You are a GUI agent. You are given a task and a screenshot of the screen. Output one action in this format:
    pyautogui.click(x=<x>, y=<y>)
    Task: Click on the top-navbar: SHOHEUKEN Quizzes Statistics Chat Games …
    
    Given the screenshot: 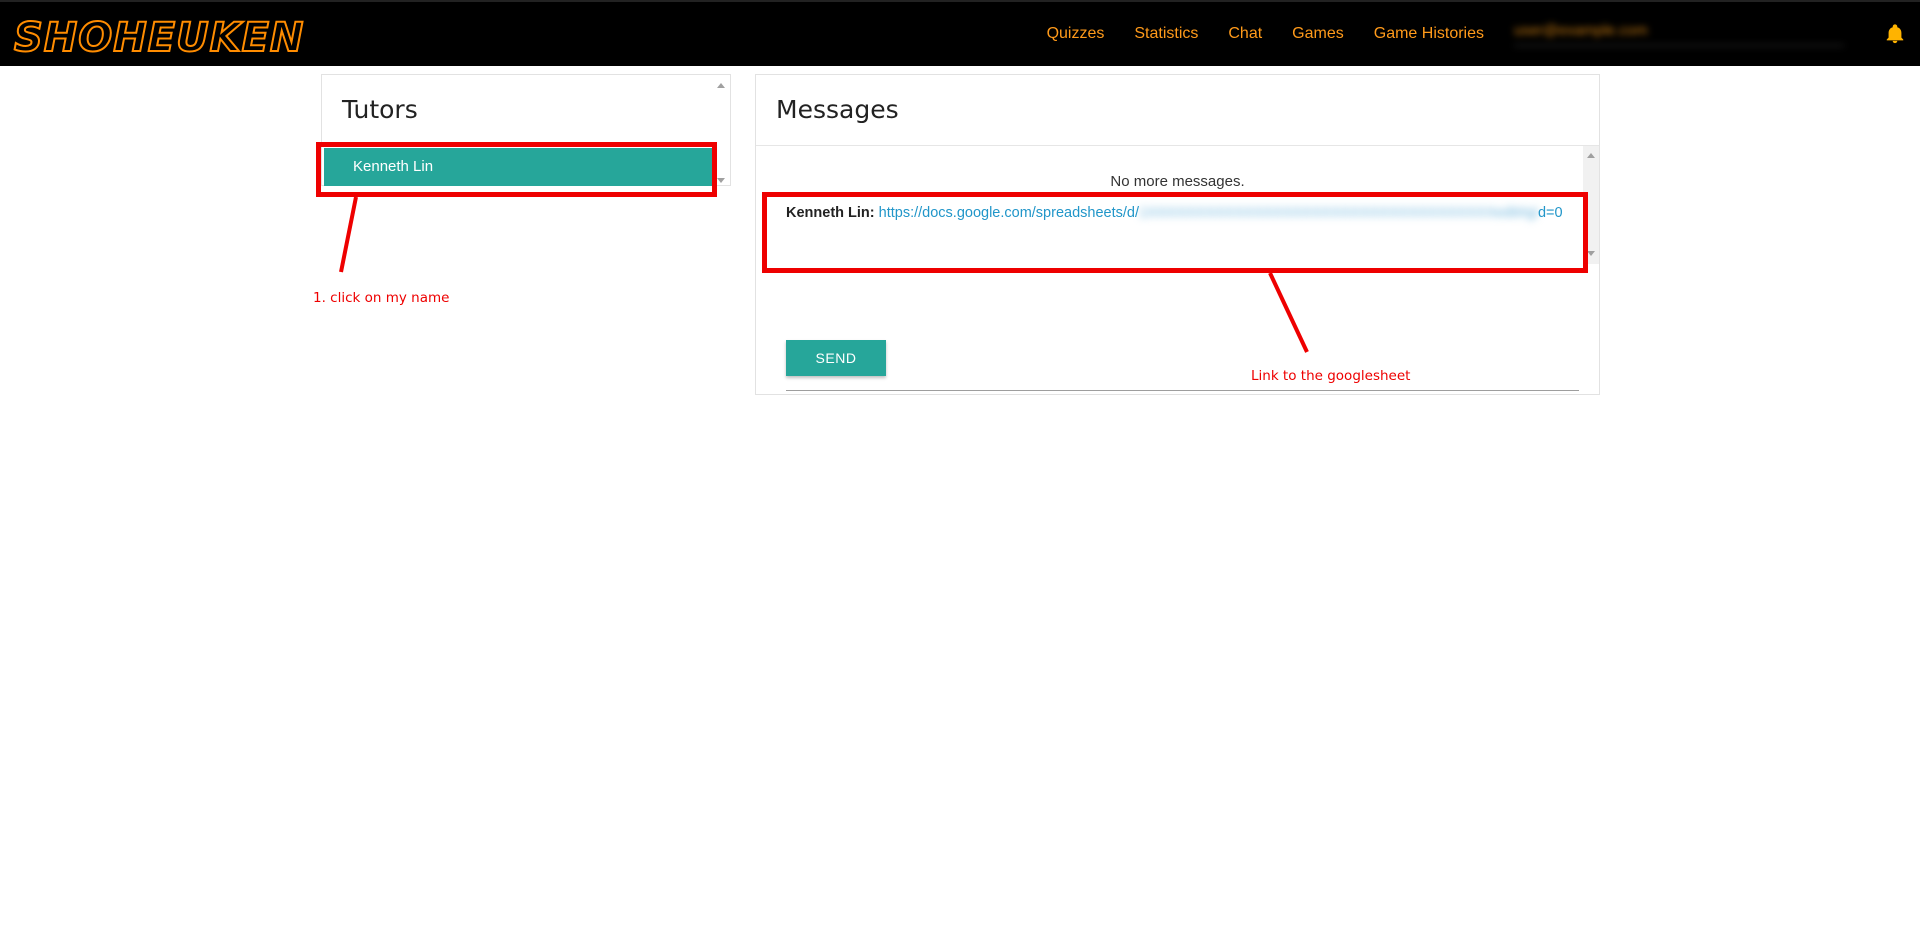 What is the action you would take?
    pyautogui.click(x=960, y=33)
    